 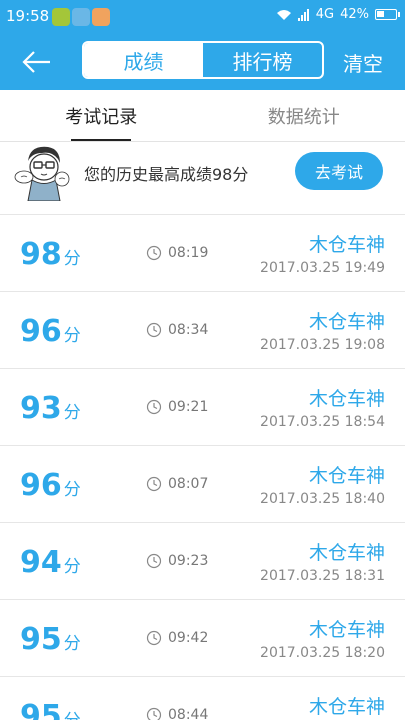 What do you see at coordinates (363, 62) in the screenshot?
I see `clear-button: 清空` at bounding box center [363, 62].